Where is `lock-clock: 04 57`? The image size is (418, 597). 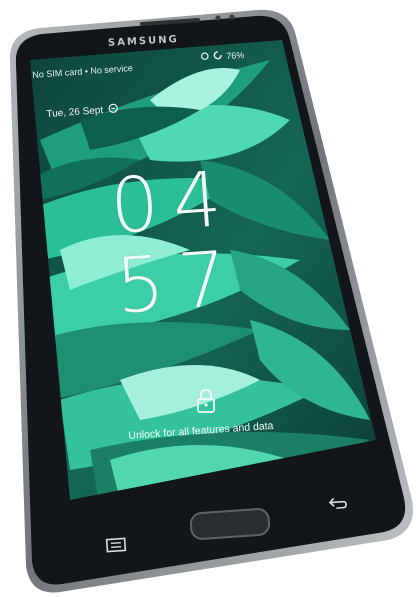
lock-clock: 04 57 is located at coordinates (175, 242).